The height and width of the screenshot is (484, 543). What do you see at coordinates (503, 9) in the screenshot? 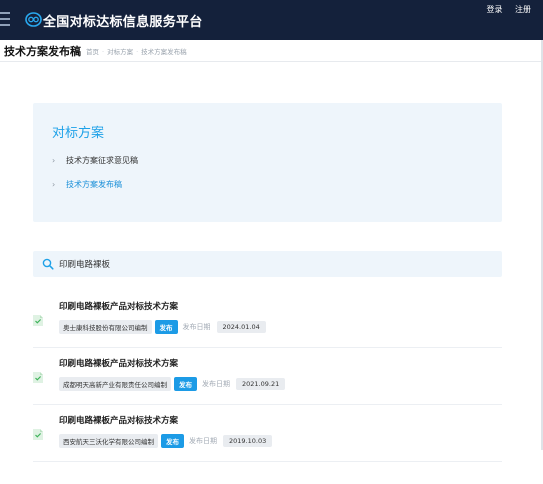
I see `account-links: 登录 注册` at bounding box center [503, 9].